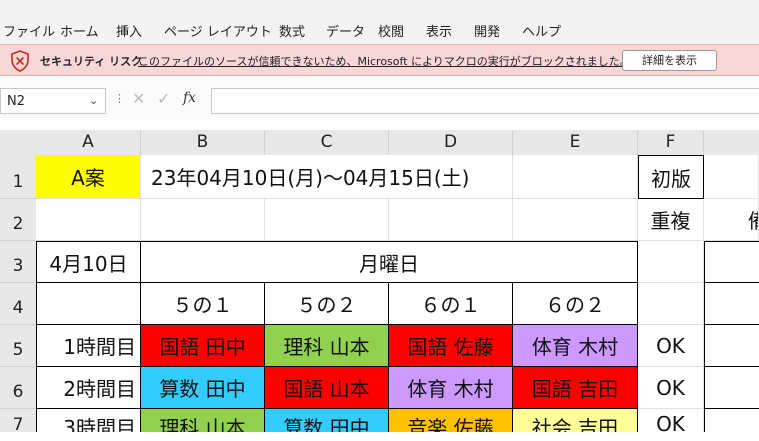  Describe the element at coordinates (18, 422) in the screenshot. I see `row-header-7: 7` at that location.